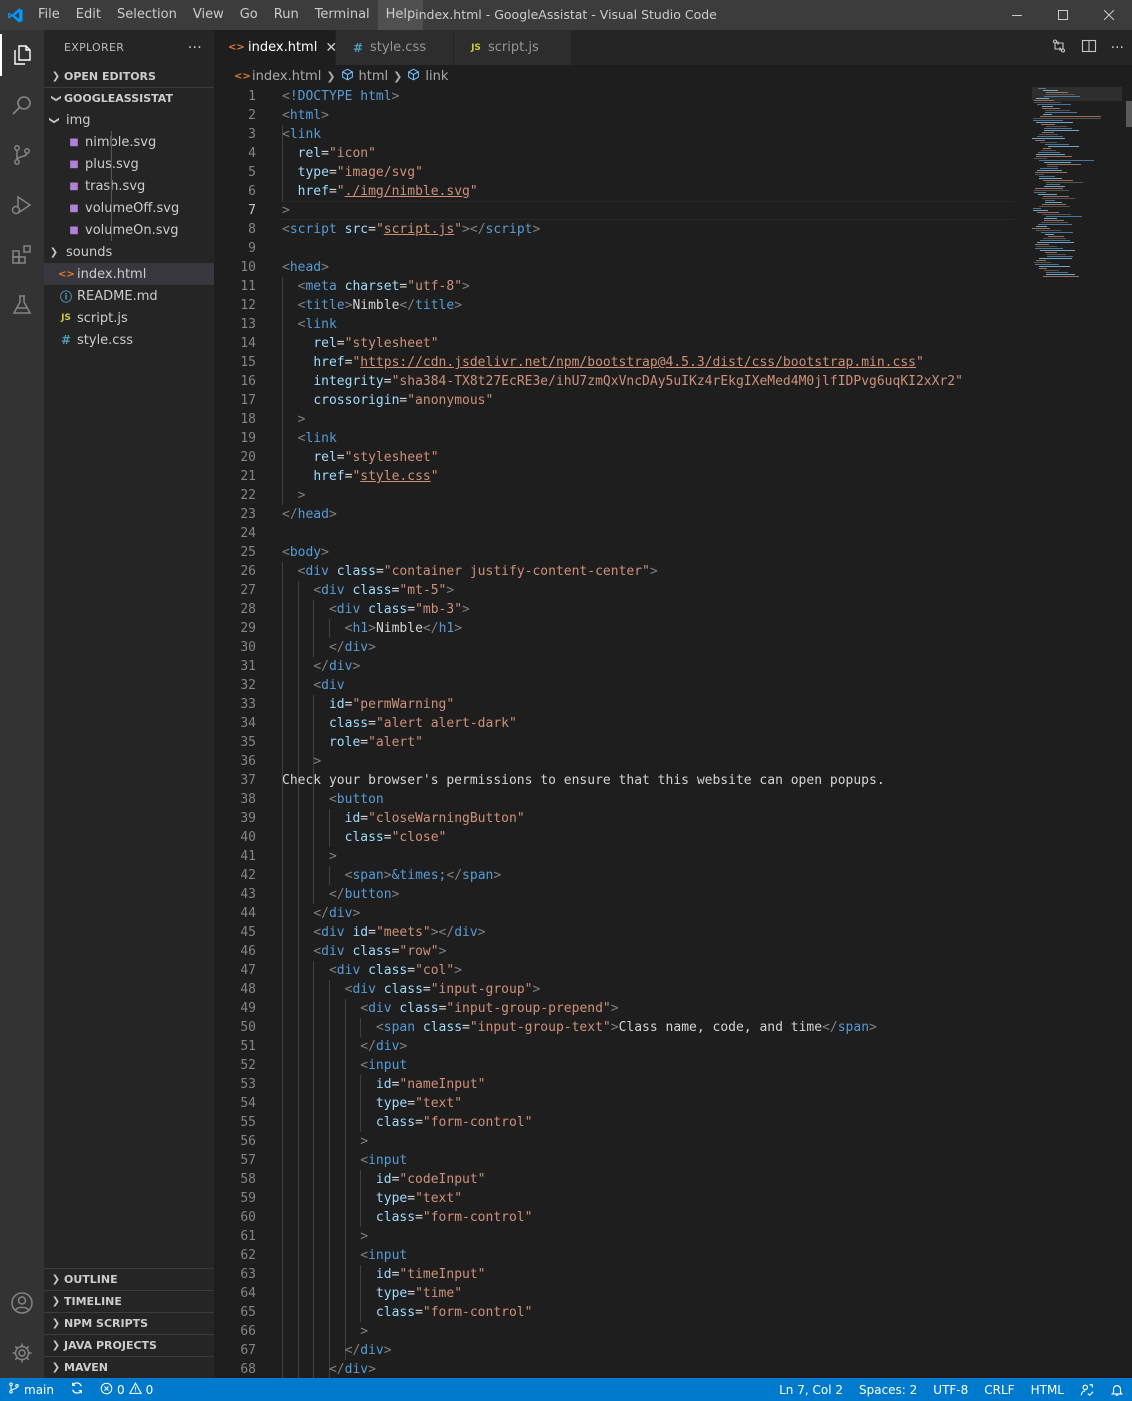 The width and height of the screenshot is (1132, 1401). What do you see at coordinates (614, 685) in the screenshot?
I see `code-line: 32 <div` at bounding box center [614, 685].